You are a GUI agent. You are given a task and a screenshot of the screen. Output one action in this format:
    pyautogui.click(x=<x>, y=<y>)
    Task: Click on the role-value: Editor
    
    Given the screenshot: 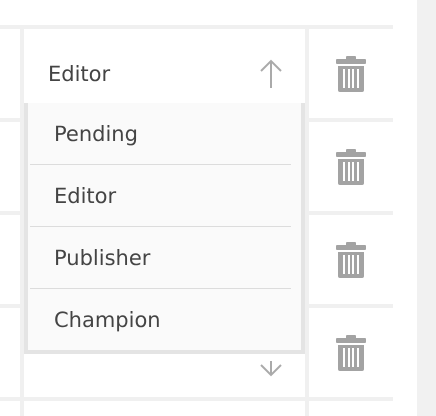 What is the action you would take?
    pyautogui.click(x=79, y=74)
    